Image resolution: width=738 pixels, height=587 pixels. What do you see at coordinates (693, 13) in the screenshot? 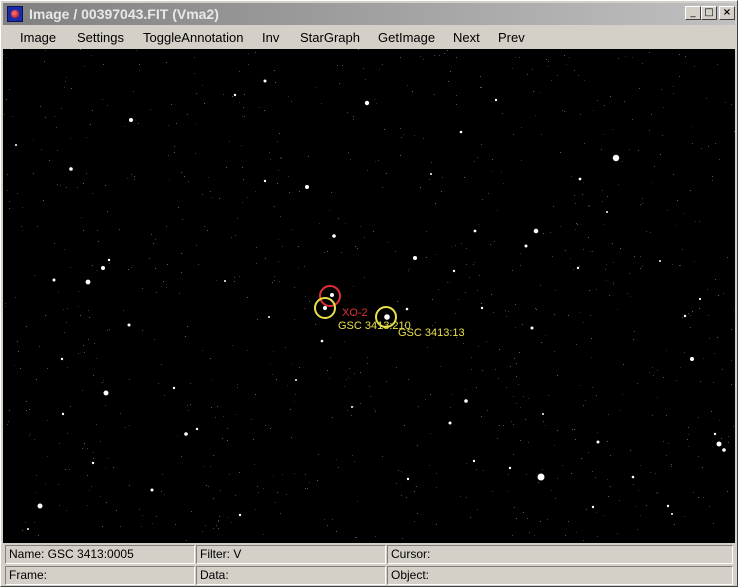
I see `minimize-button: _` at bounding box center [693, 13].